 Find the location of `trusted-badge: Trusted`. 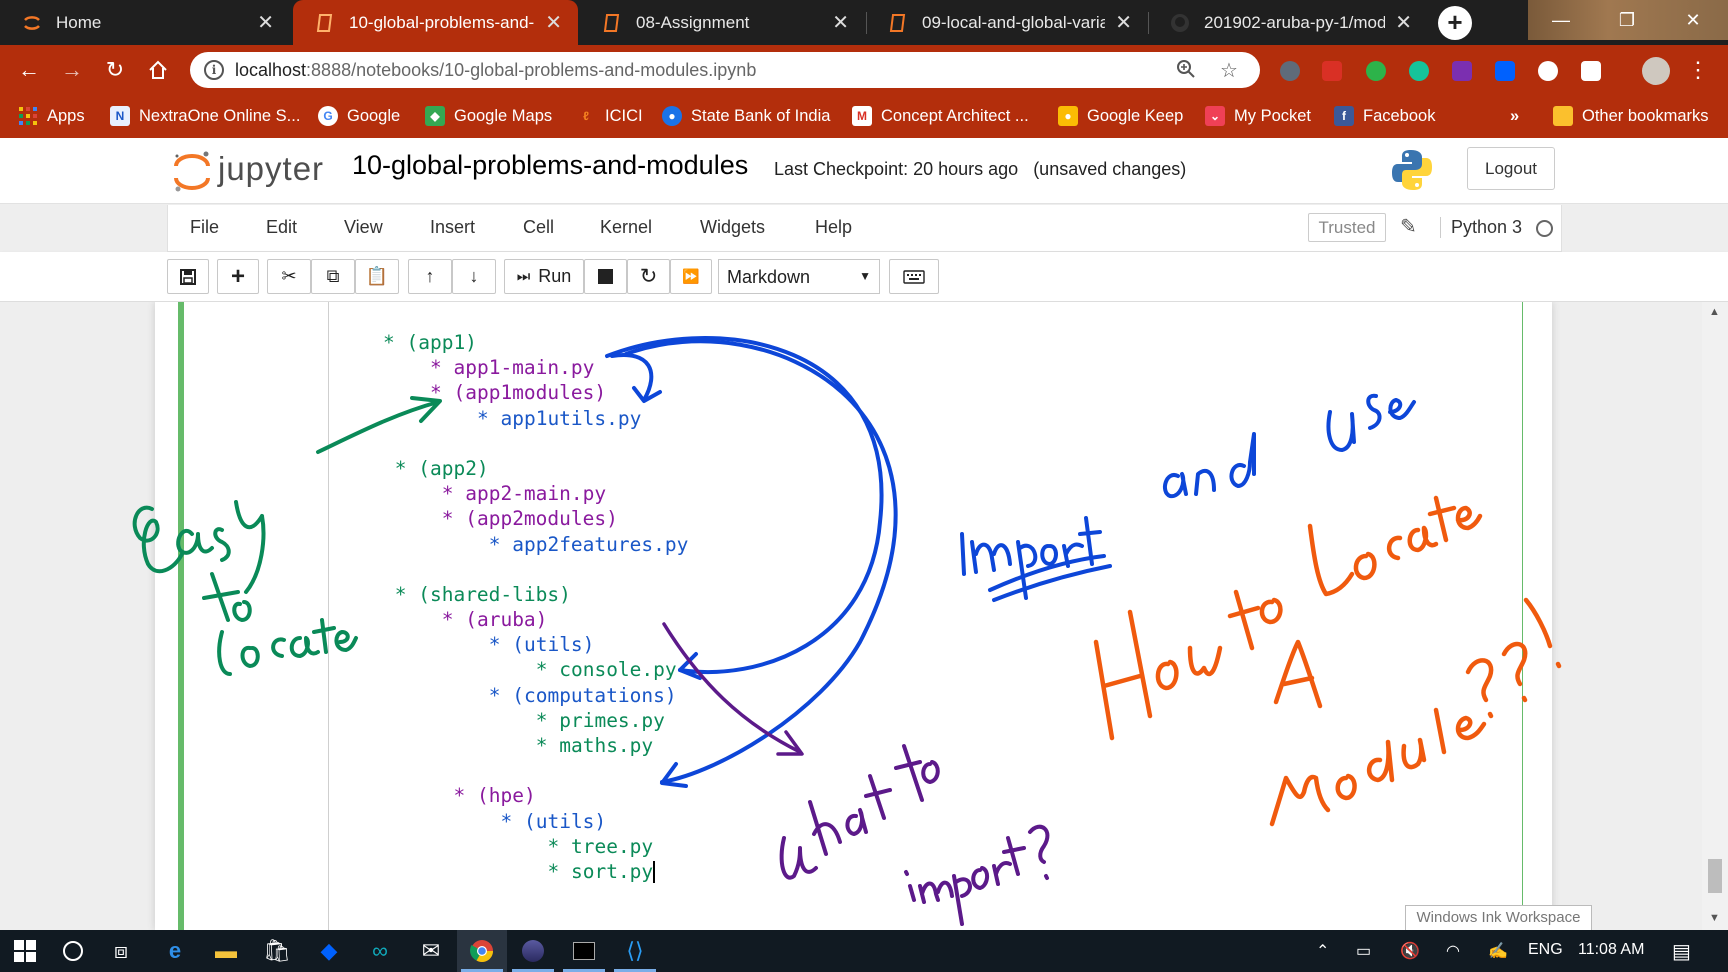

trusted-badge: Trusted is located at coordinates (1347, 227).